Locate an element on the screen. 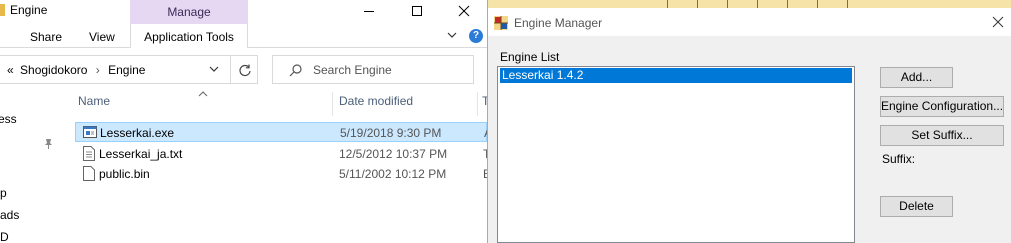  list-item: Lesserkai 1.4.2 is located at coordinates (676, 75).